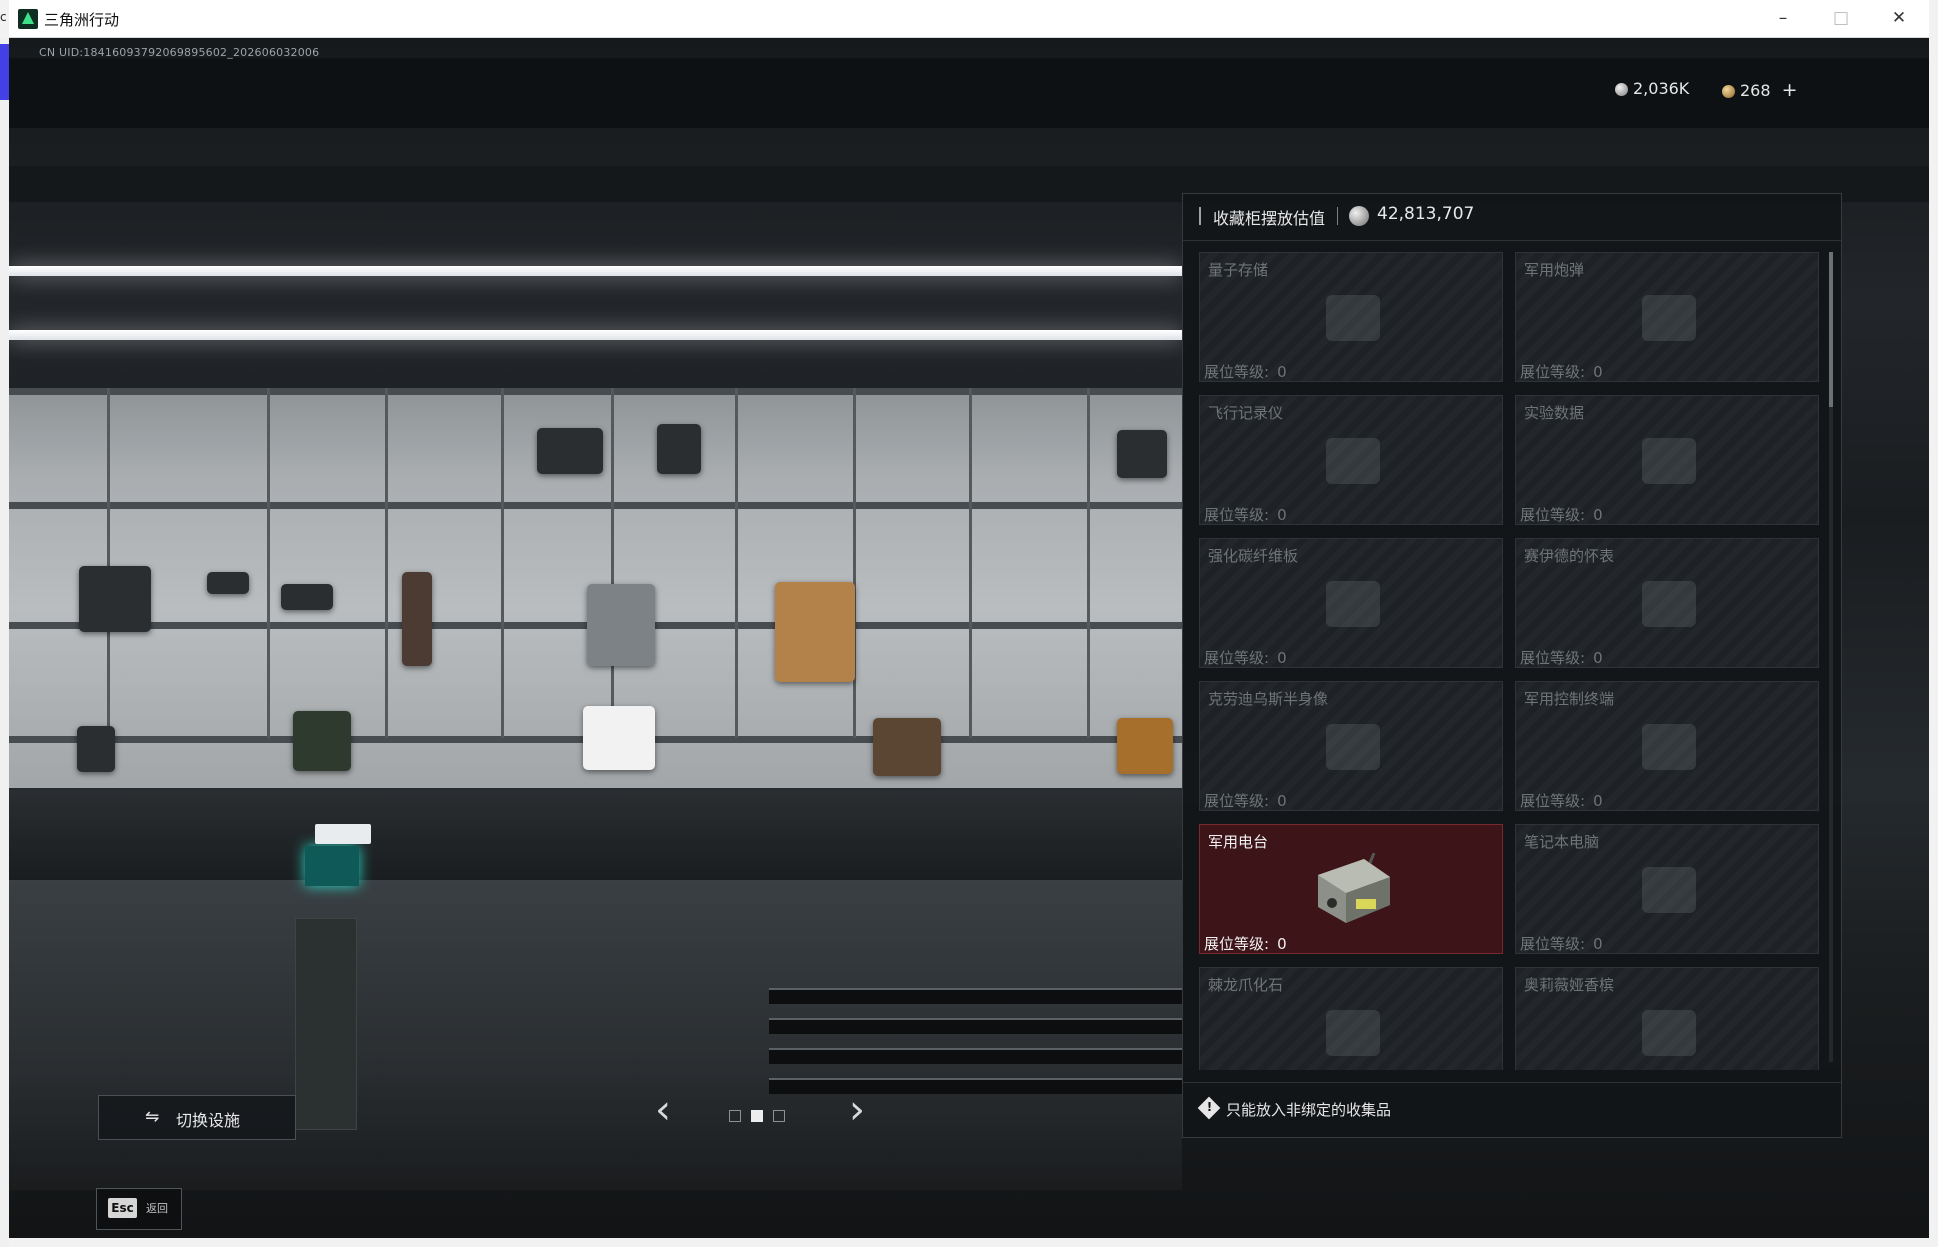 The height and width of the screenshot is (1247, 1938). What do you see at coordinates (1790, 90) in the screenshot?
I see `add-currency-button: +` at bounding box center [1790, 90].